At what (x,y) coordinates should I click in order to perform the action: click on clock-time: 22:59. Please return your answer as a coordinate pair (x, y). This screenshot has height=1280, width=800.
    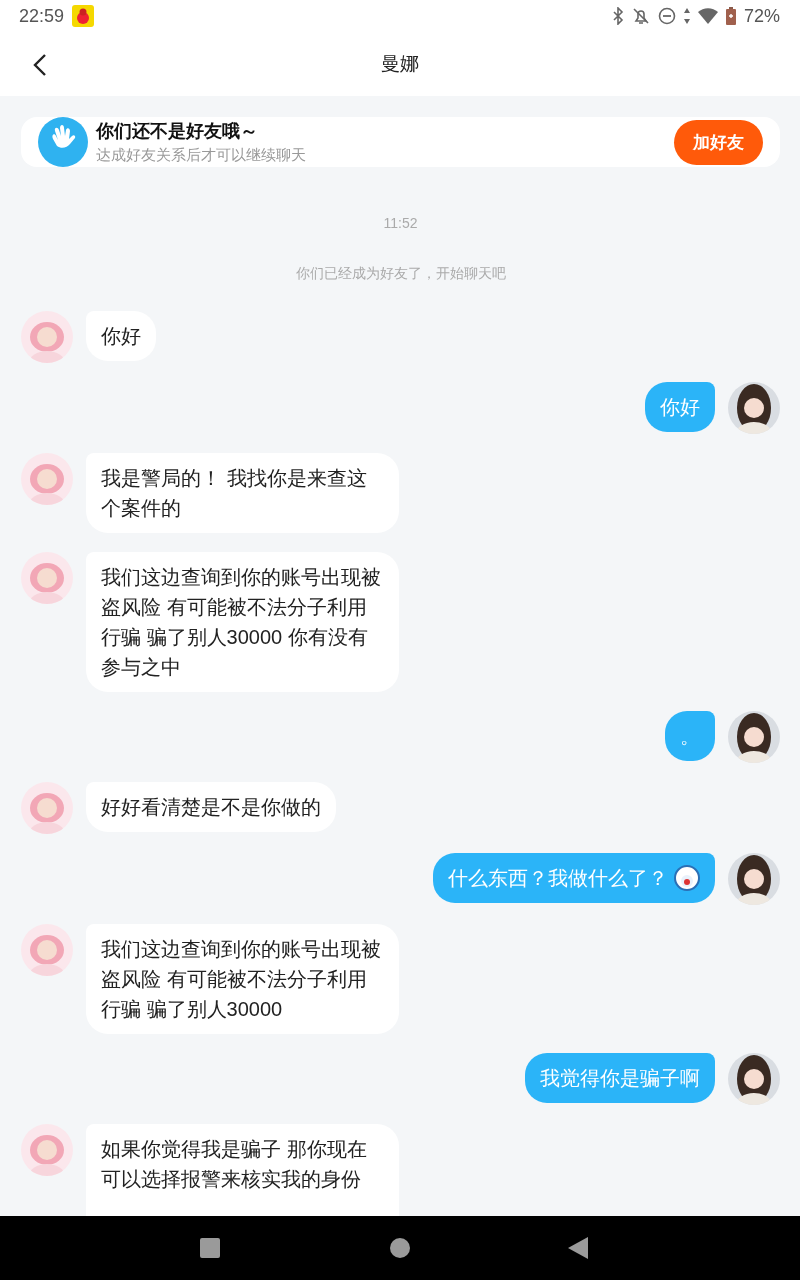
    Looking at the image, I should click on (42, 16).